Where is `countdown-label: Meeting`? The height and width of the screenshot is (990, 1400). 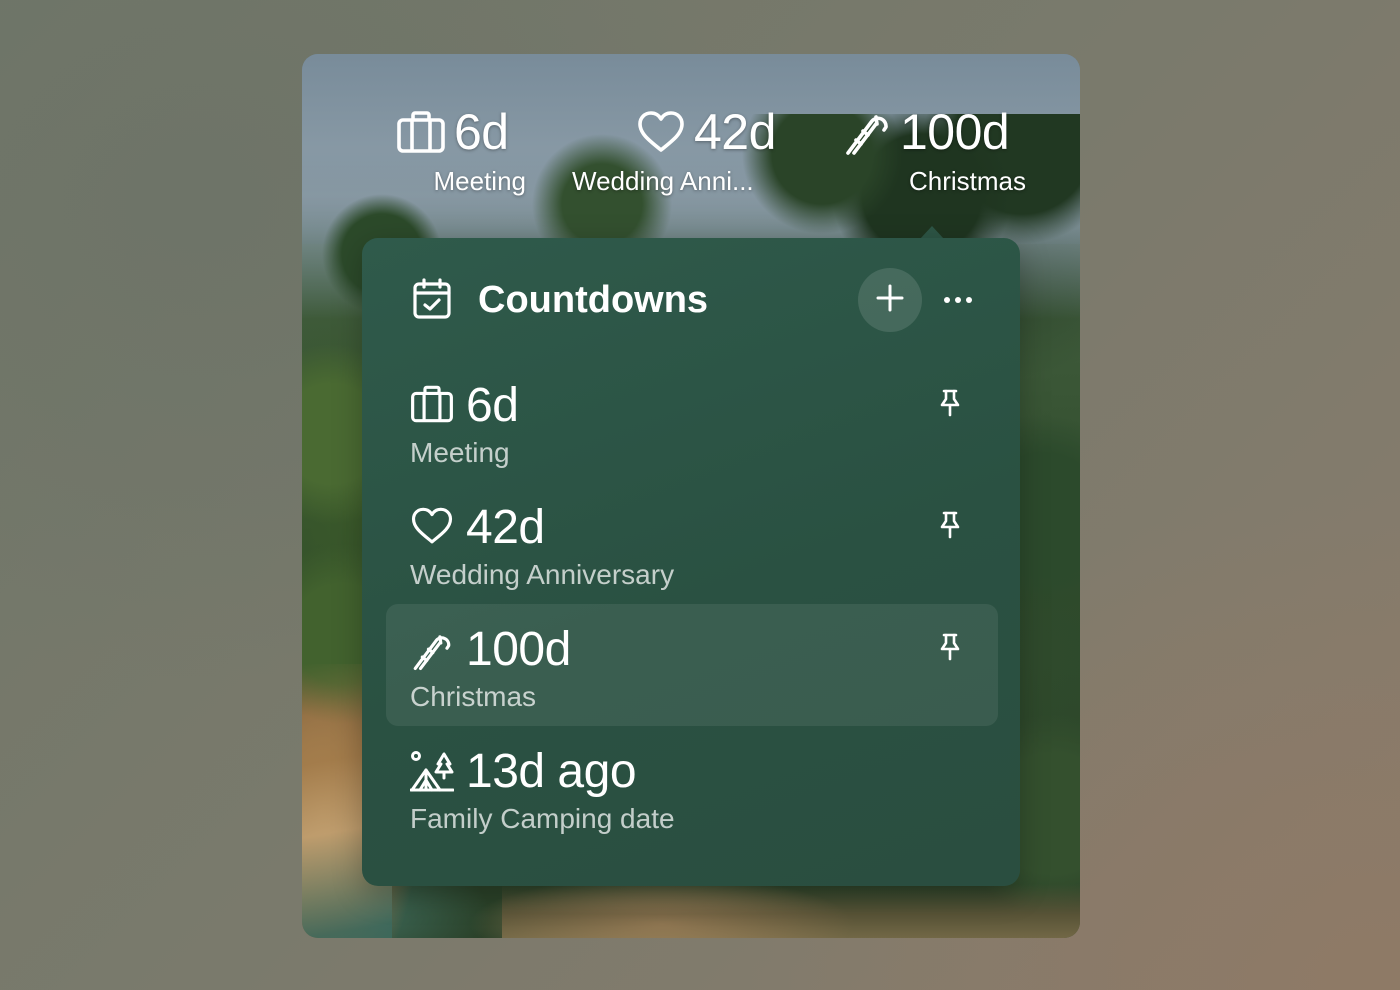
countdown-label: Meeting is located at coordinates (460, 452).